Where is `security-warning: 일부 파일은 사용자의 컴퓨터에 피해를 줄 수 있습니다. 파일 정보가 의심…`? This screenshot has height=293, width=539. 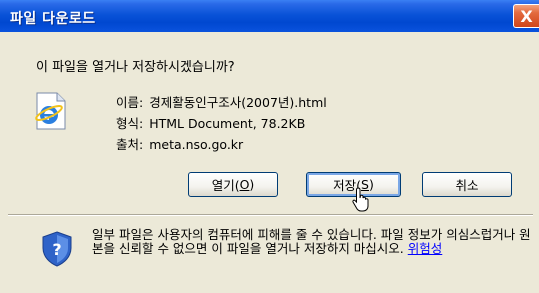 security-warning: 일부 파일은 사용자의 컴퓨터에 피해를 줄 수 있습니다. 파일 정보가 의심… is located at coordinates (312, 242).